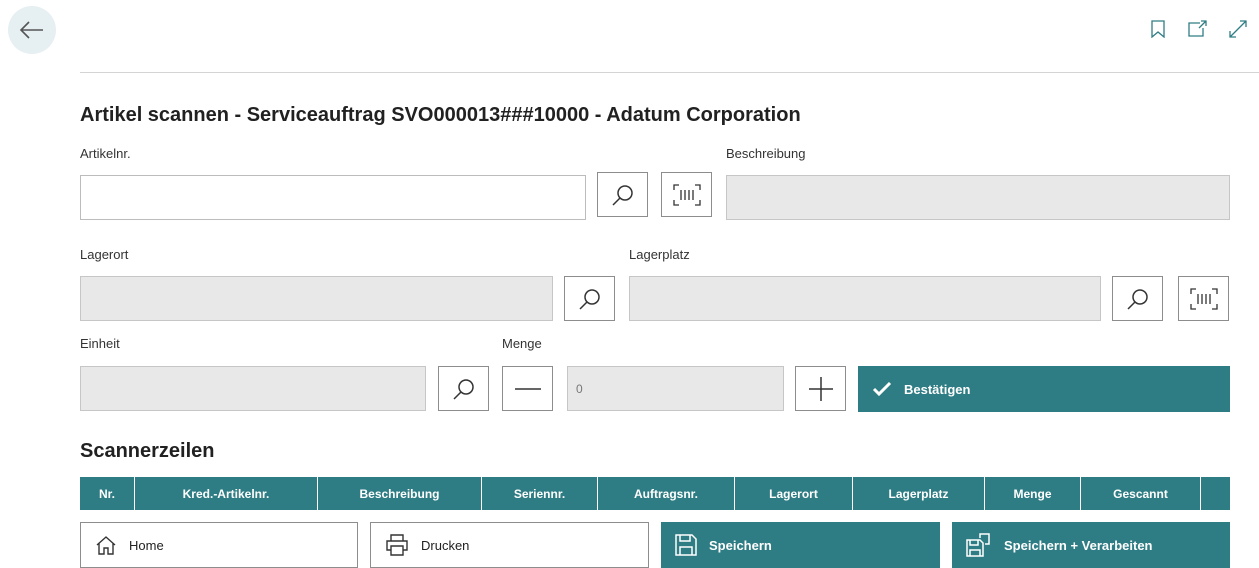 This screenshot has height=568, width=1259. What do you see at coordinates (675, 388) in the screenshot?
I see `menge-input: 0` at bounding box center [675, 388].